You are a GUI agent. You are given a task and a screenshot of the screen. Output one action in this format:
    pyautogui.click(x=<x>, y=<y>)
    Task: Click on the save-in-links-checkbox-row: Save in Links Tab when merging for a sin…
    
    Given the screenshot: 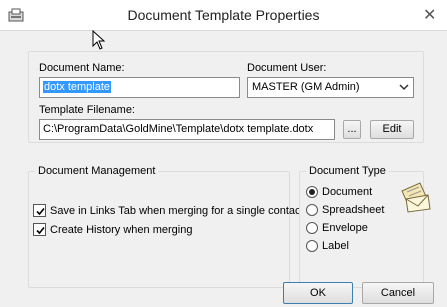 What is the action you would take?
    pyautogui.click(x=168, y=210)
    